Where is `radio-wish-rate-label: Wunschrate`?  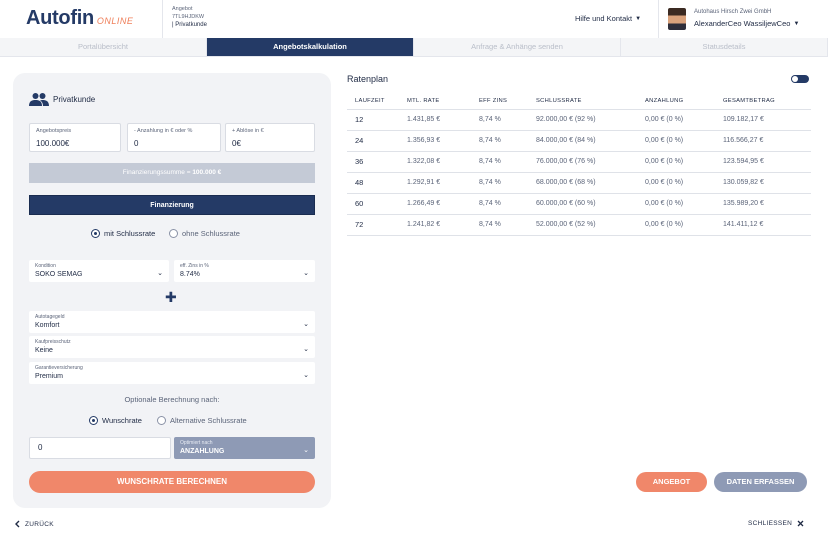
radio-wish-rate-label: Wunschrate is located at coordinates (122, 420).